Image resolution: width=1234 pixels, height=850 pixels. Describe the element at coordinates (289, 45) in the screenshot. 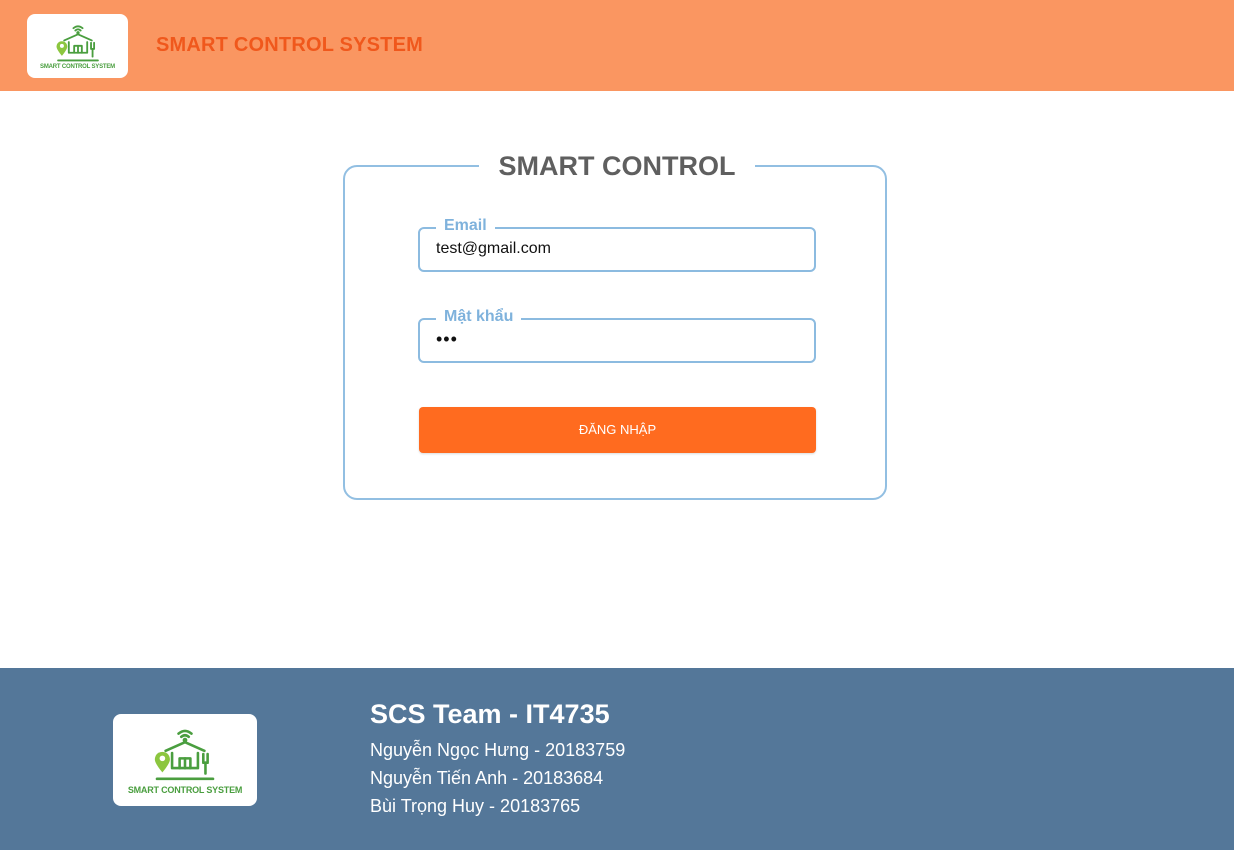

I see `app-title: SMART CONTROL SYSTEM` at that location.